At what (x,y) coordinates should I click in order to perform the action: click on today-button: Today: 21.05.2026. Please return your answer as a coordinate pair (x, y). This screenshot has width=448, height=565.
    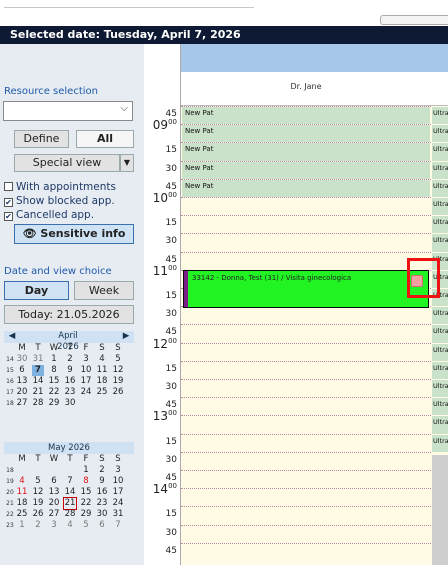
    Looking at the image, I should click on (69, 314).